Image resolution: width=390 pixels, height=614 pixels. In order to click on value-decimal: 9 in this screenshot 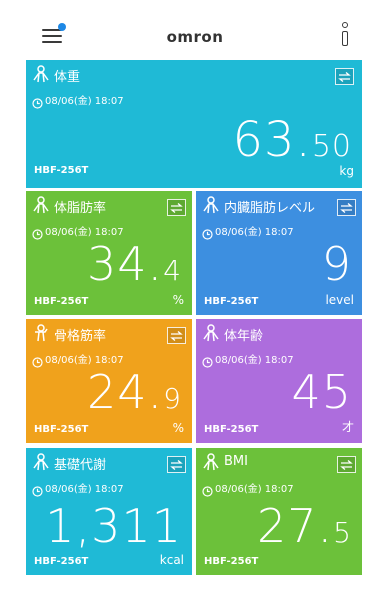, I will do `click(172, 398)`.